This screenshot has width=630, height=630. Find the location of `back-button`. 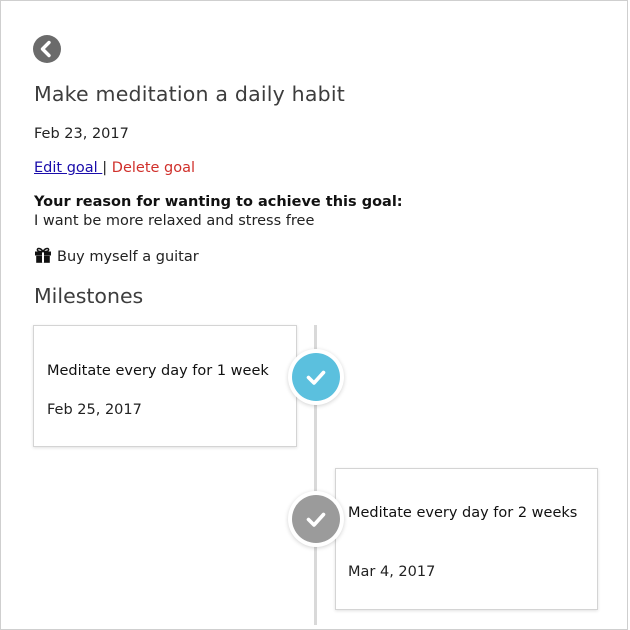

back-button is located at coordinates (47, 49).